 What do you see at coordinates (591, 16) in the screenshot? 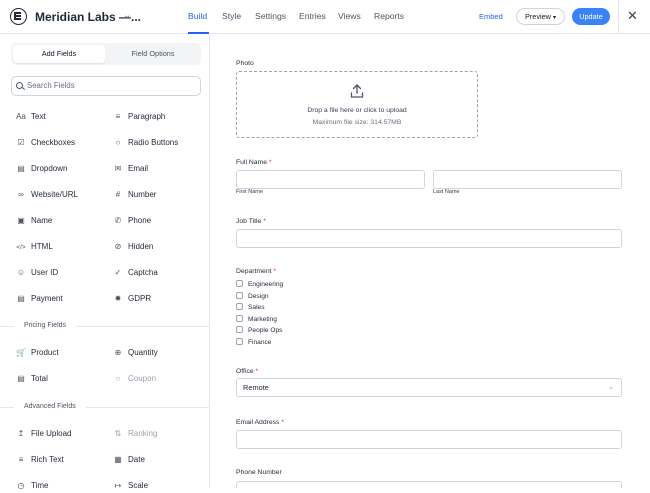
I see `update-button: Update` at bounding box center [591, 16].